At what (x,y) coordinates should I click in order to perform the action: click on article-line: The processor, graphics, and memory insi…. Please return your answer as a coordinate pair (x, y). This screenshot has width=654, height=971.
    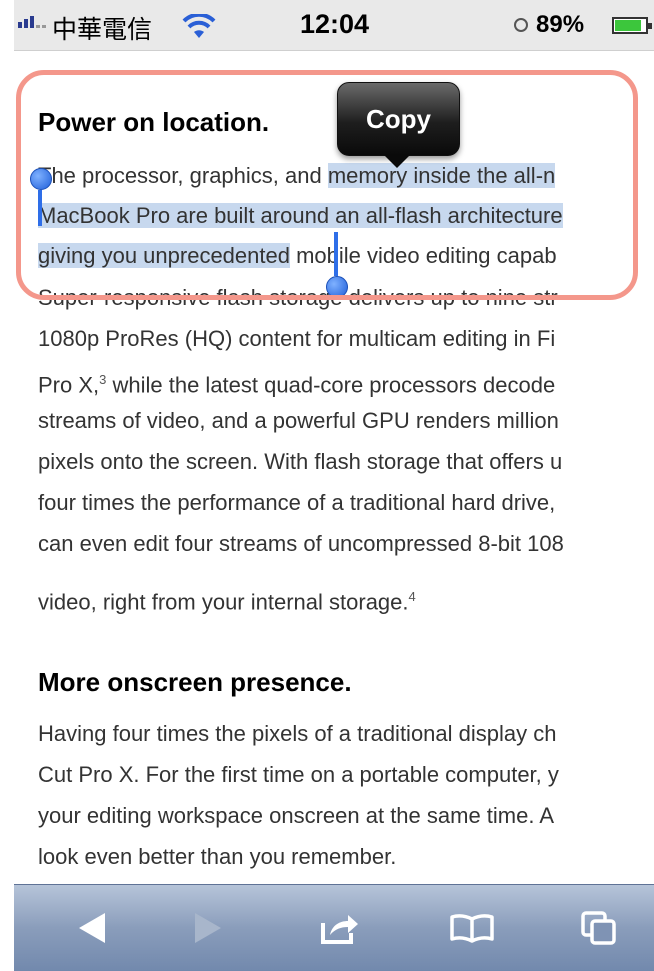
    Looking at the image, I should click on (297, 176).